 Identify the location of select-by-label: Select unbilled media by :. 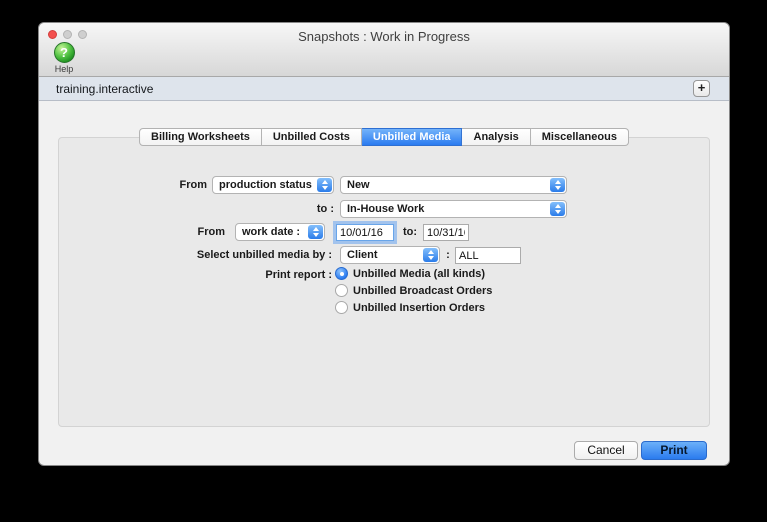
(264, 255).